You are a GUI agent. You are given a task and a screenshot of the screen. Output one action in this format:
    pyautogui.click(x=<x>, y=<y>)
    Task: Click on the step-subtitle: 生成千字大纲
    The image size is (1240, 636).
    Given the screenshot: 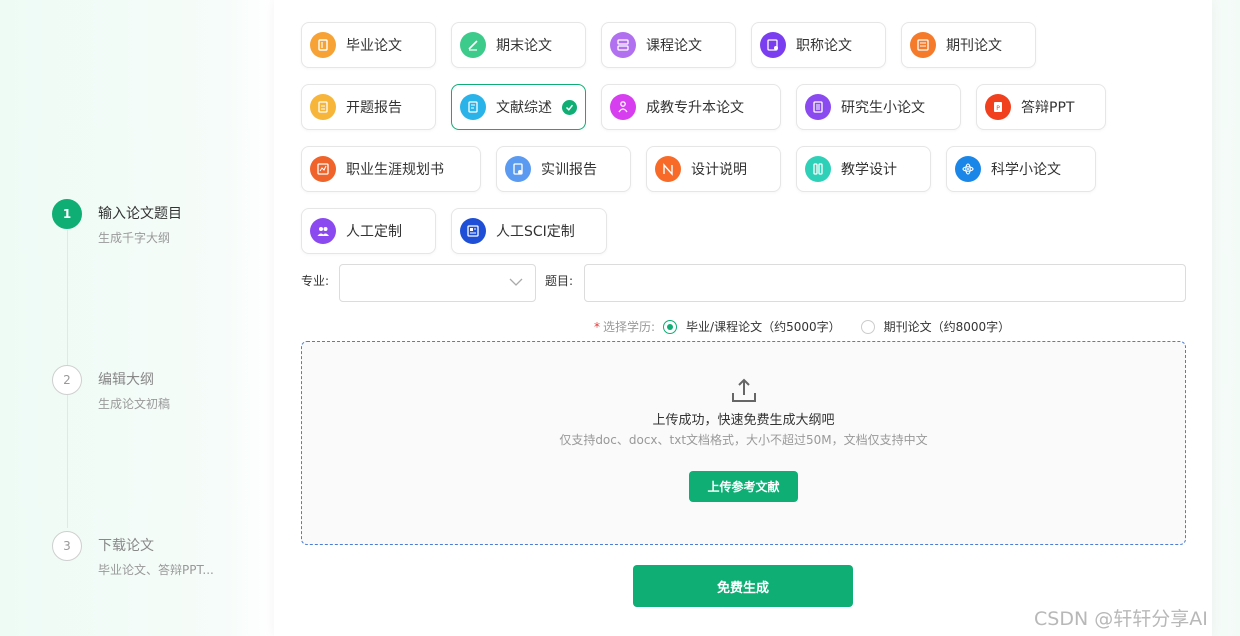 What is the action you would take?
    pyautogui.click(x=134, y=238)
    